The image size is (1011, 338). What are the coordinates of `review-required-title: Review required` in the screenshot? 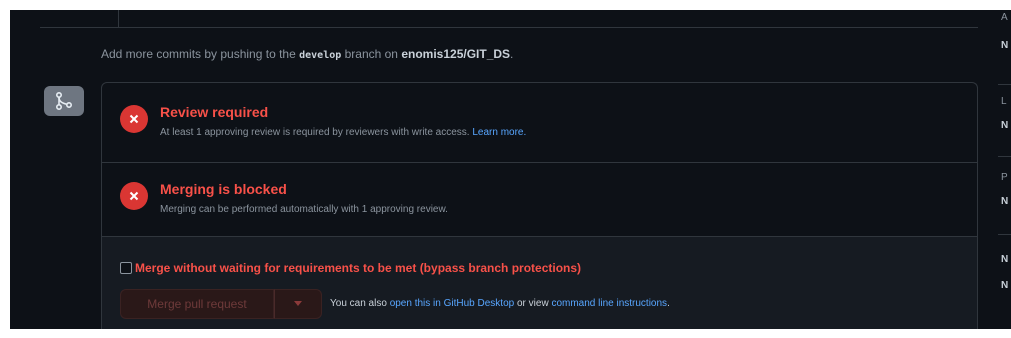 It's located at (214, 112).